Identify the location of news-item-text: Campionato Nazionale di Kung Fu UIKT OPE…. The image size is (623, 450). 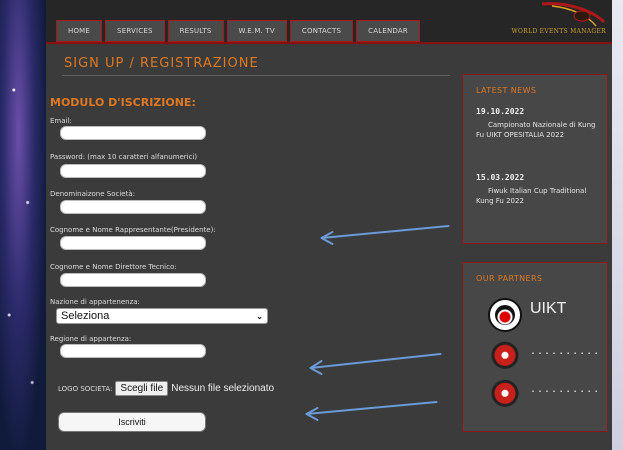
(538, 130).